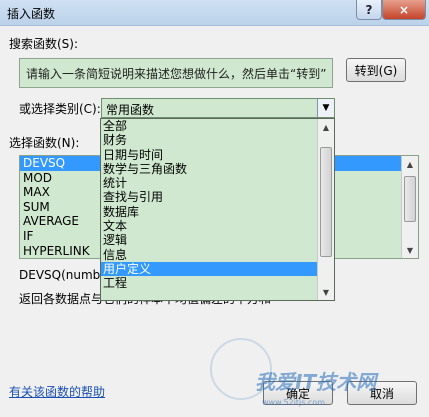 This screenshot has height=417, width=429. What do you see at coordinates (218, 108) in the screenshot?
I see `category-select: 常用函数 ▼` at bounding box center [218, 108].